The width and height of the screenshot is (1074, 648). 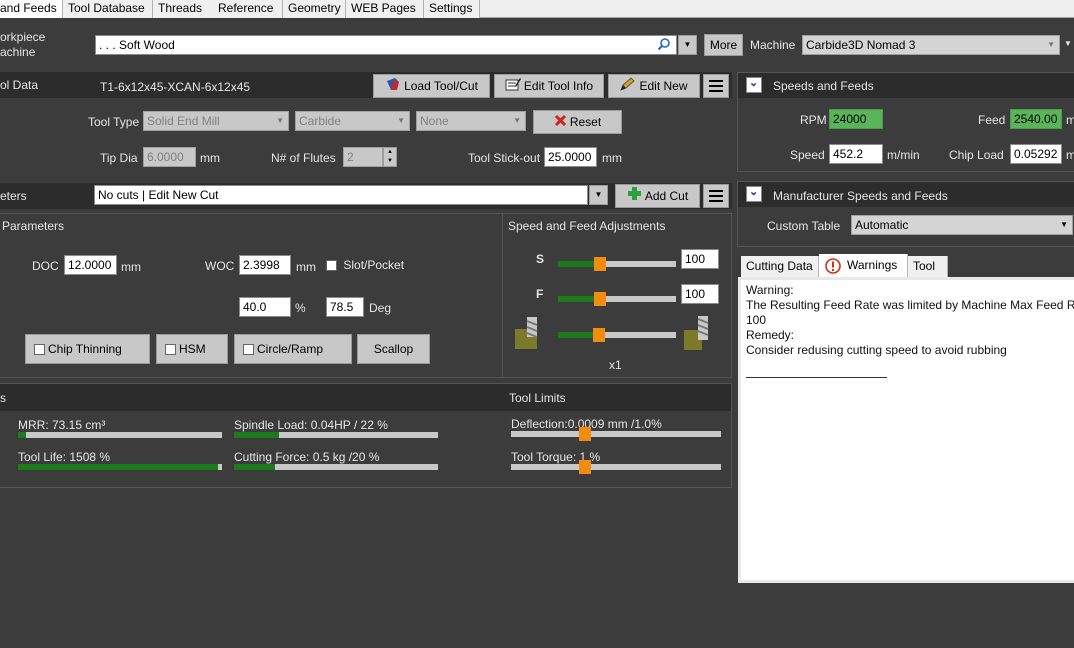 I want to click on edit-new-button: Edit New, so click(x=654, y=86).